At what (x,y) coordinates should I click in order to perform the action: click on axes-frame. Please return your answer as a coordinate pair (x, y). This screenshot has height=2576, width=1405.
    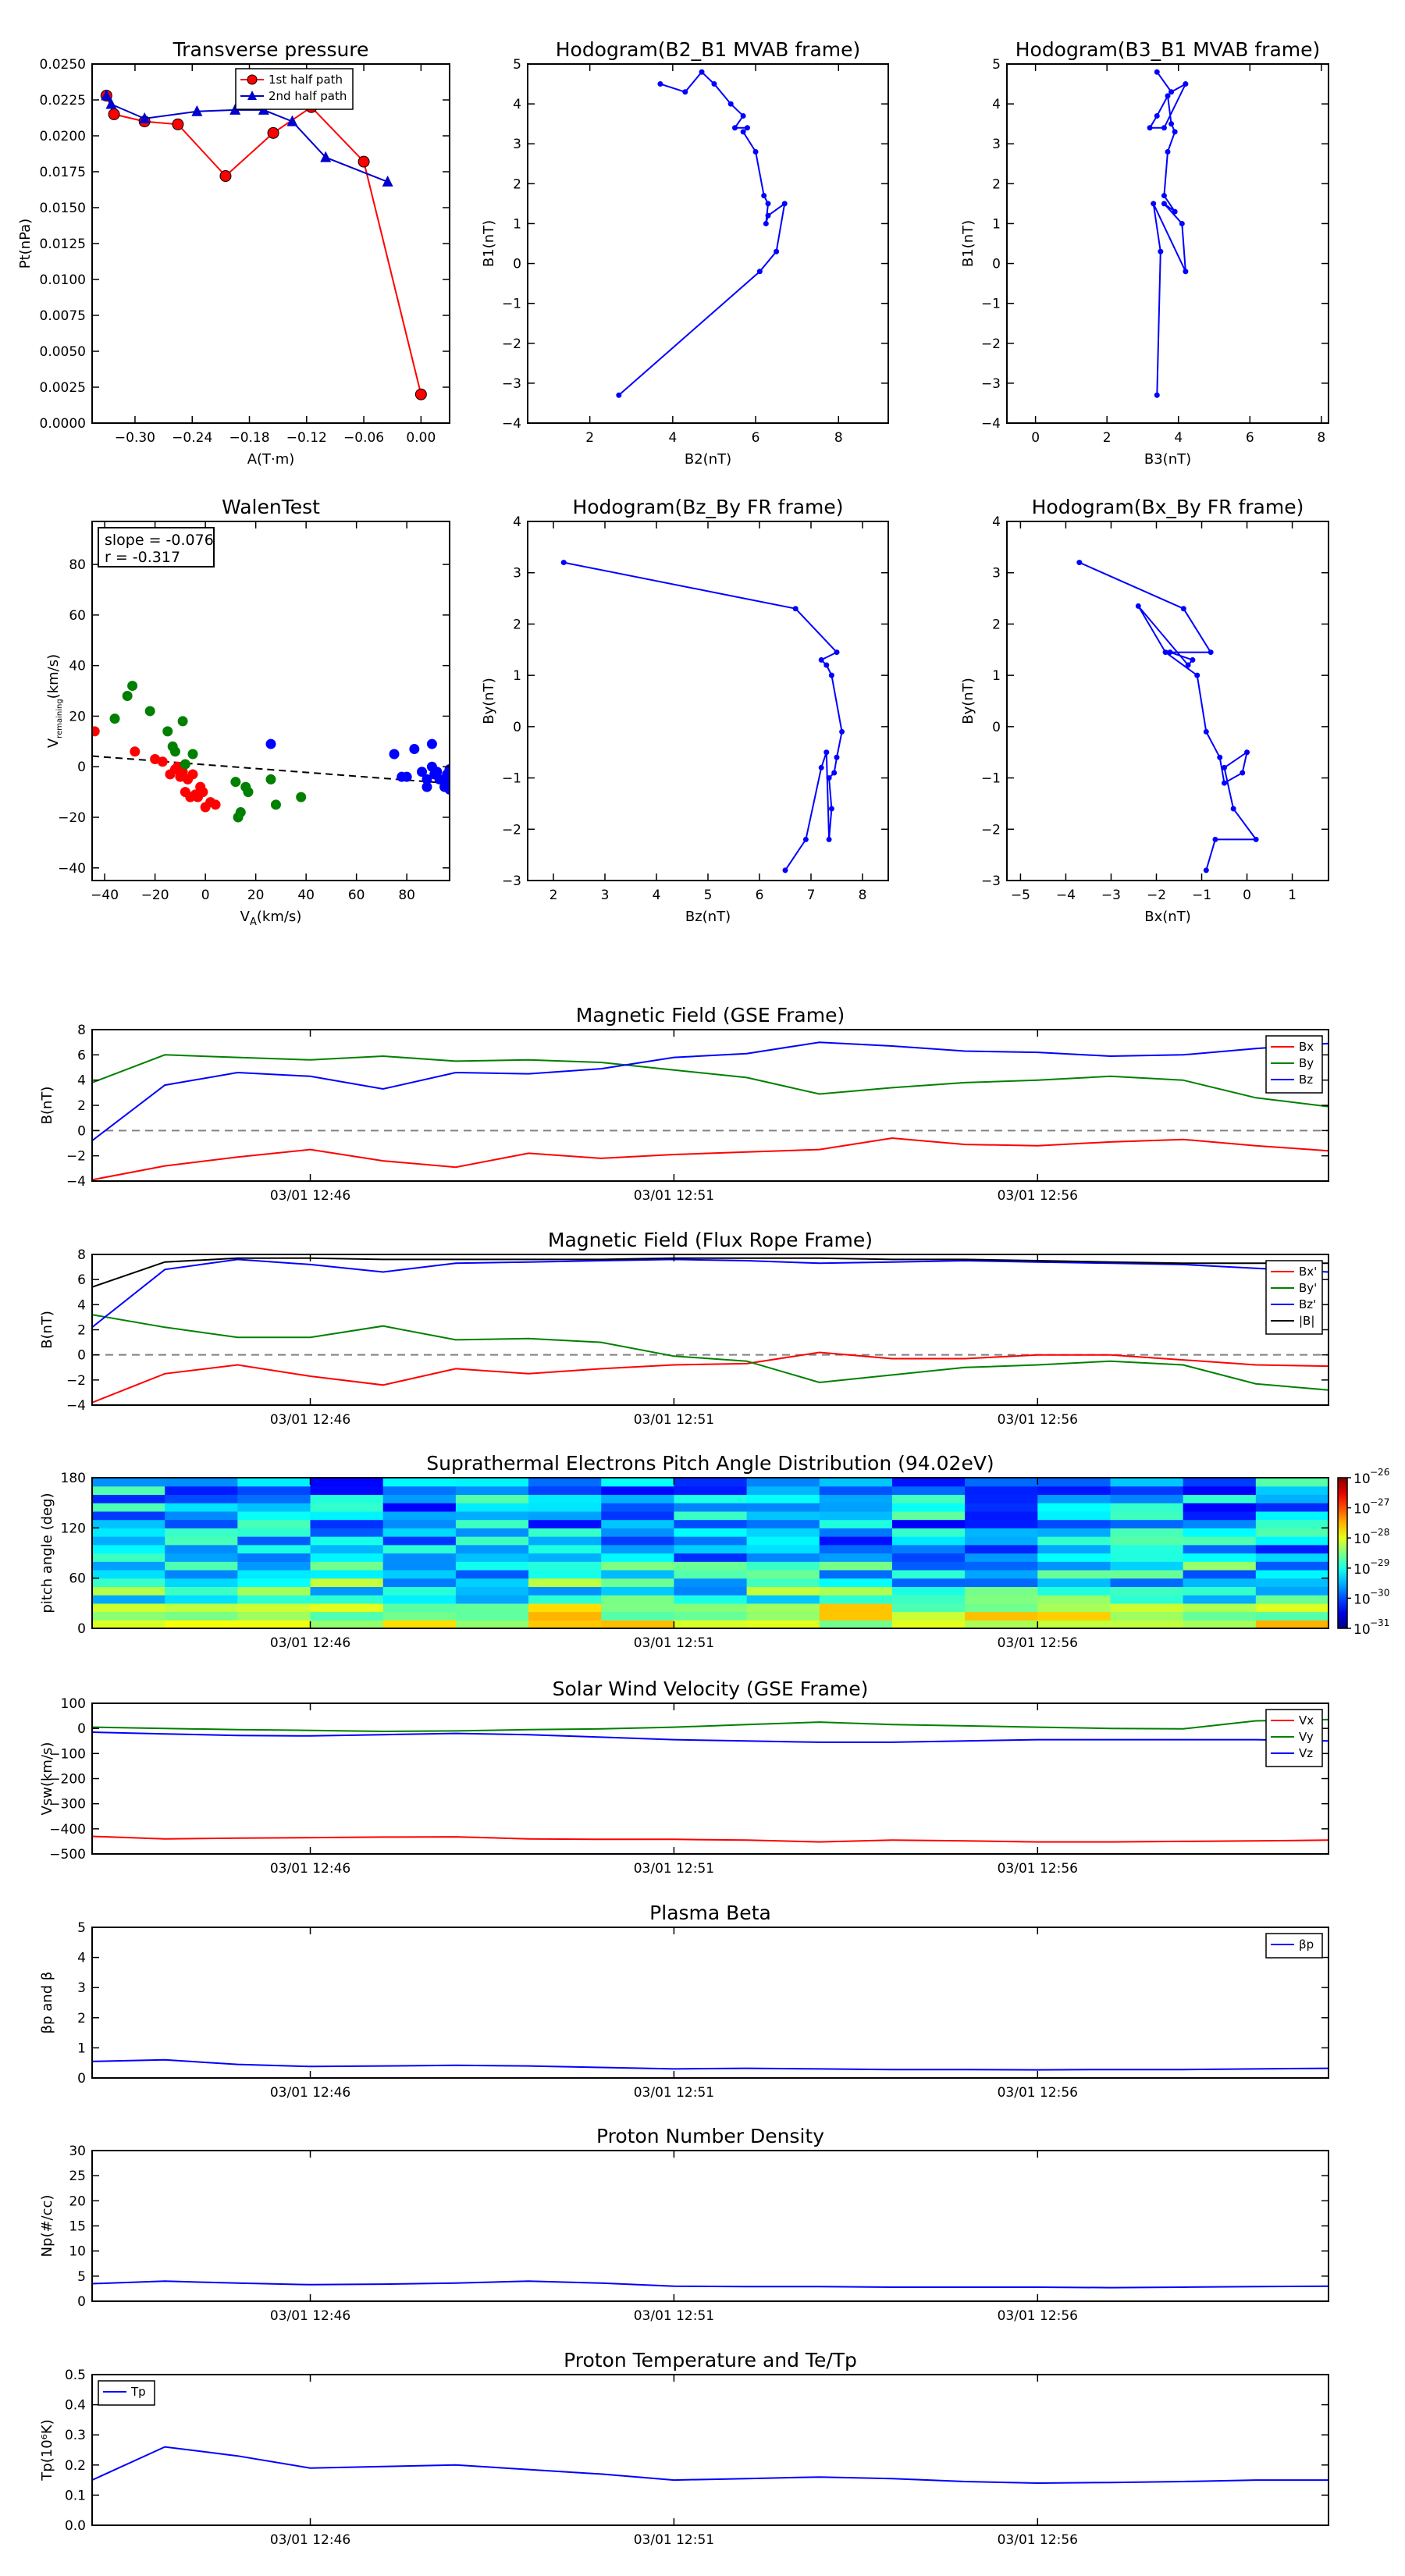
    Looking at the image, I should click on (708, 701).